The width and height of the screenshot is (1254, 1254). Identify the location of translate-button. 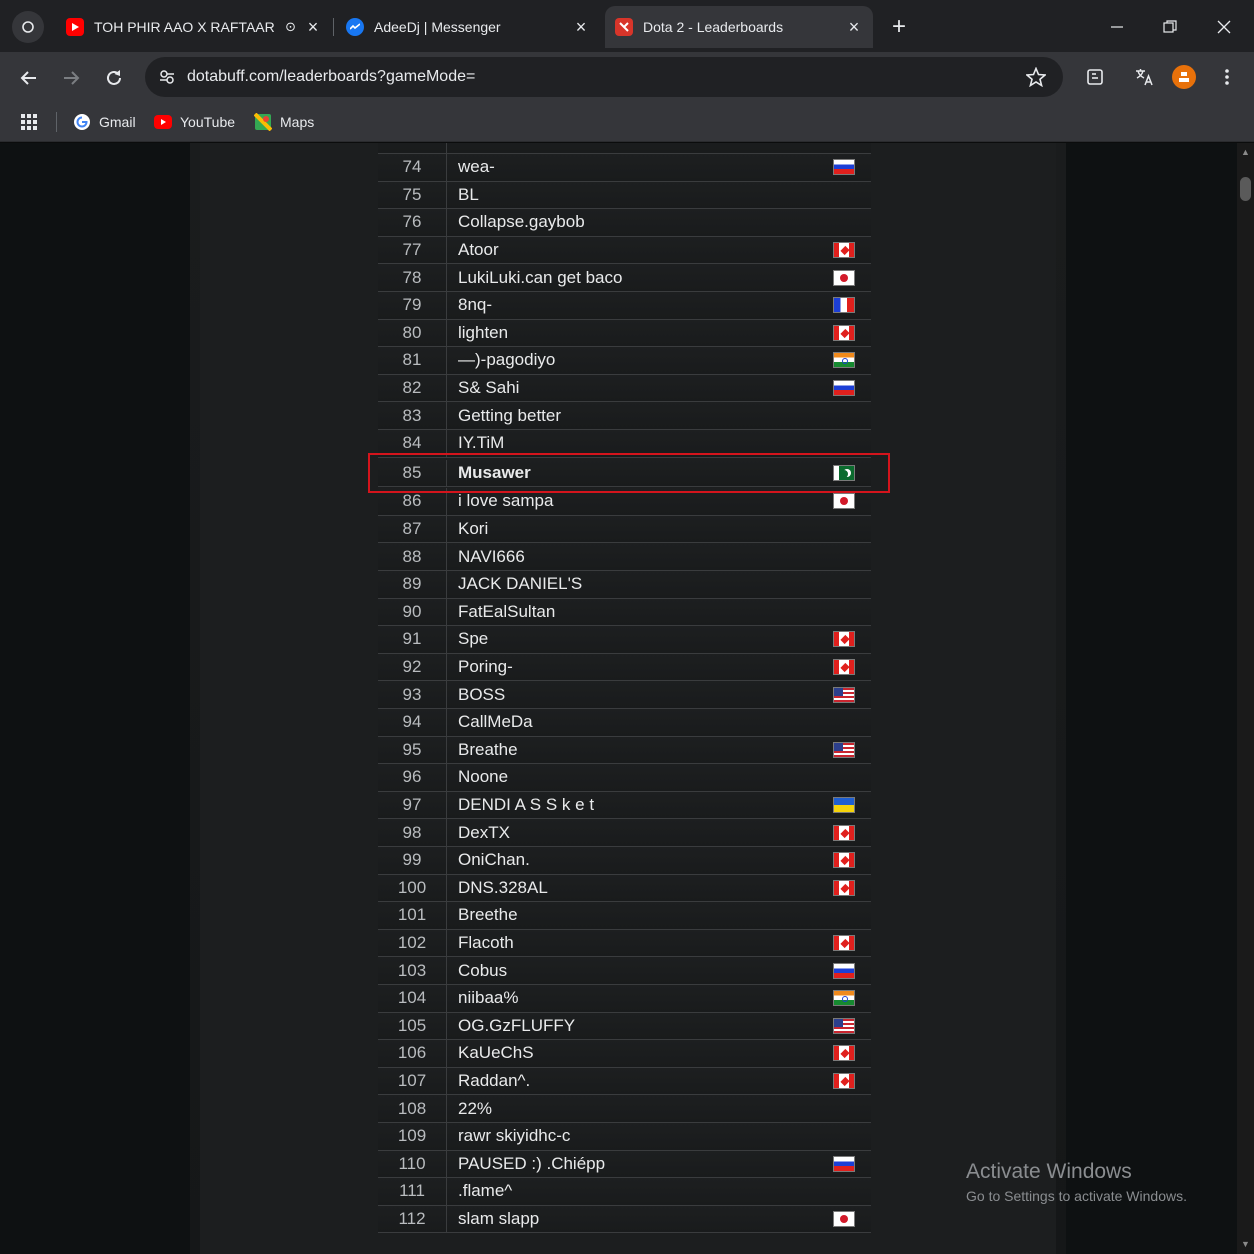
(1144, 77).